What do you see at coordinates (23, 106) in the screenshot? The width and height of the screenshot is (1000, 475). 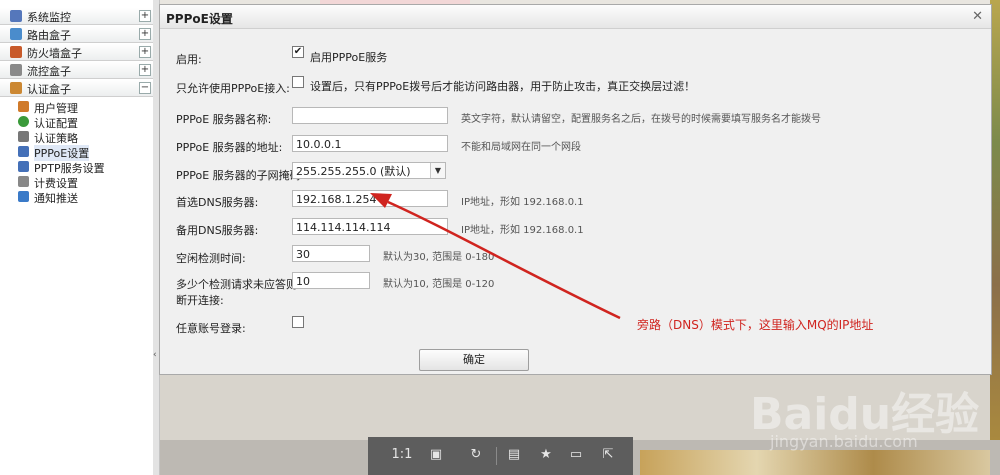 I see `users-icon` at bounding box center [23, 106].